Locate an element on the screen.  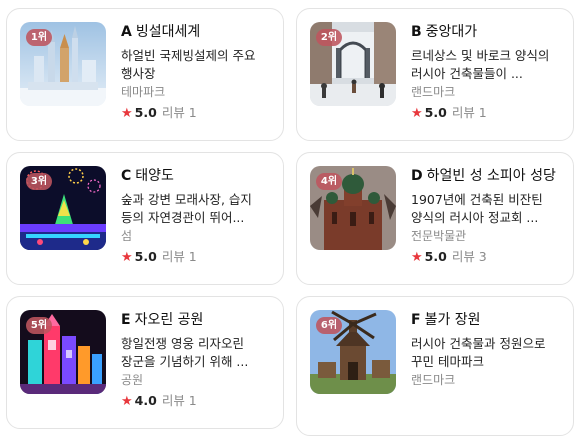
place-title: E 자오린 공원 is located at coordinates (195, 320).